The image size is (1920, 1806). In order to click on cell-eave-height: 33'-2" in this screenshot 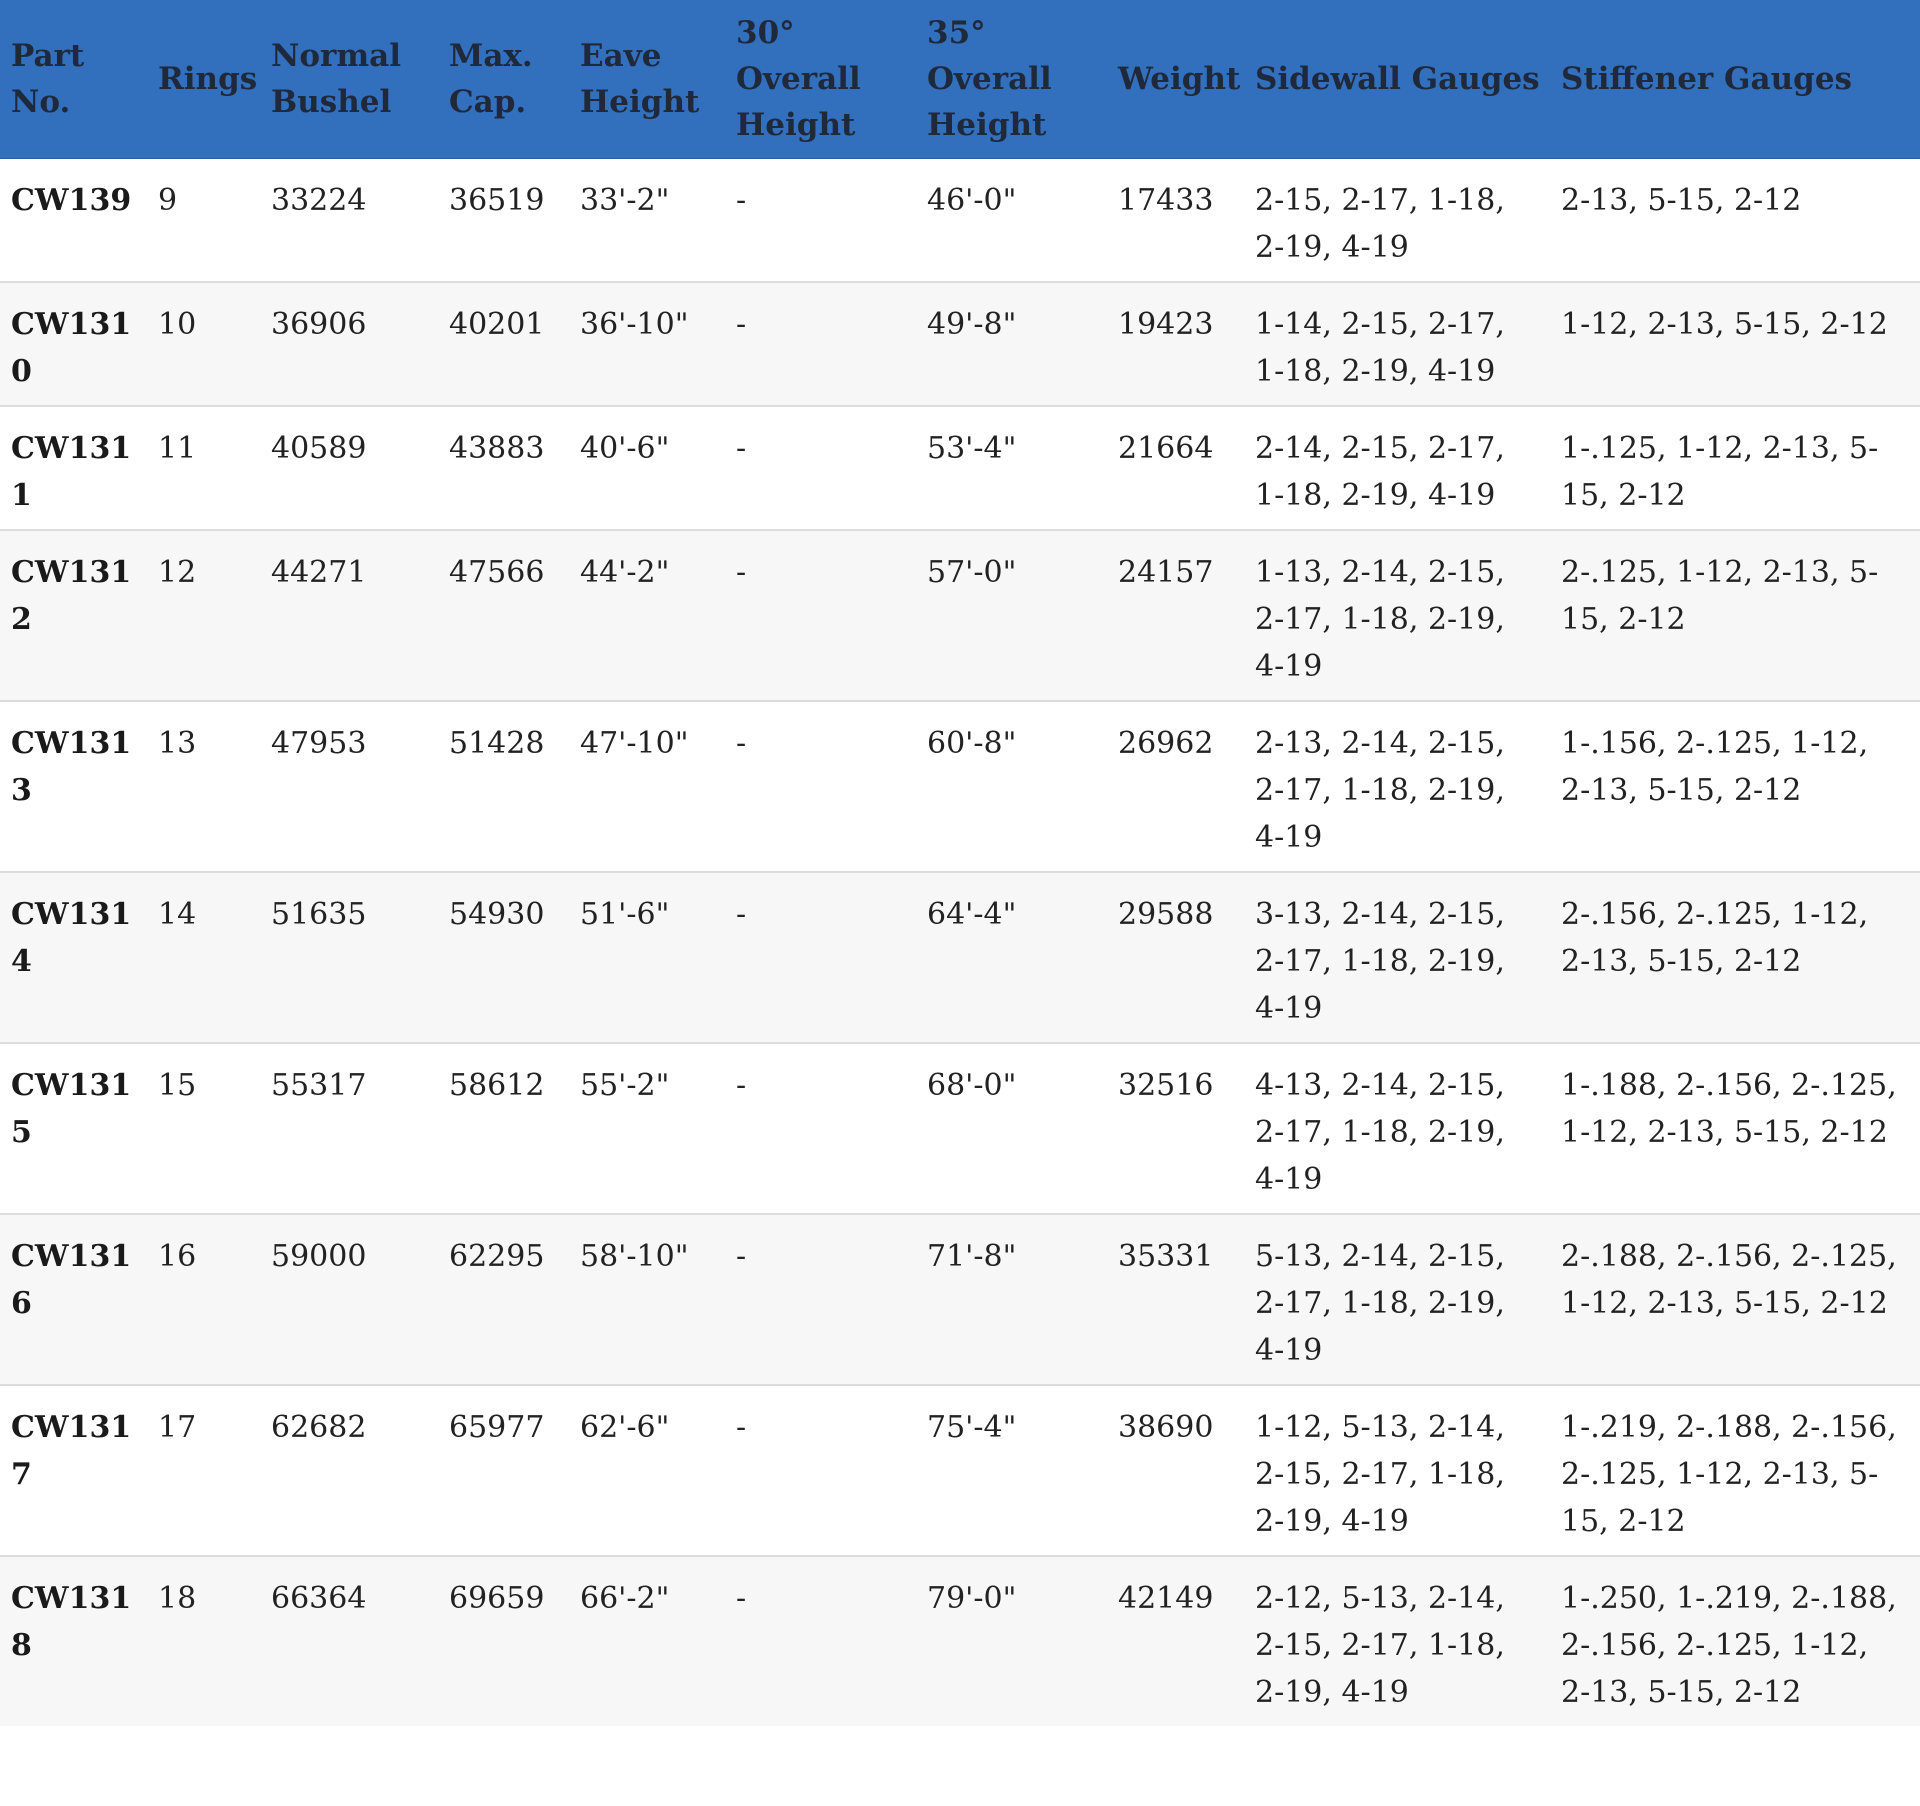, I will do `click(647, 220)`.